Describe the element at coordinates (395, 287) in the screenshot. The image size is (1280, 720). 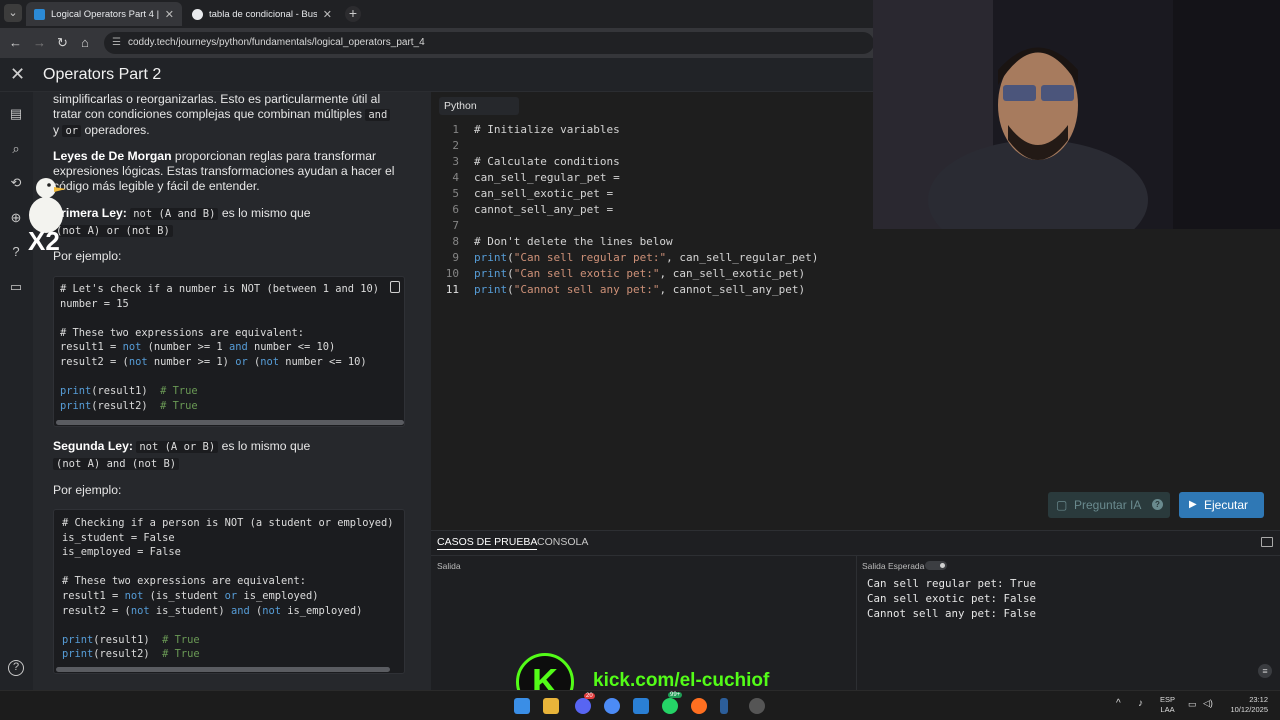
I see `copy-icon` at that location.